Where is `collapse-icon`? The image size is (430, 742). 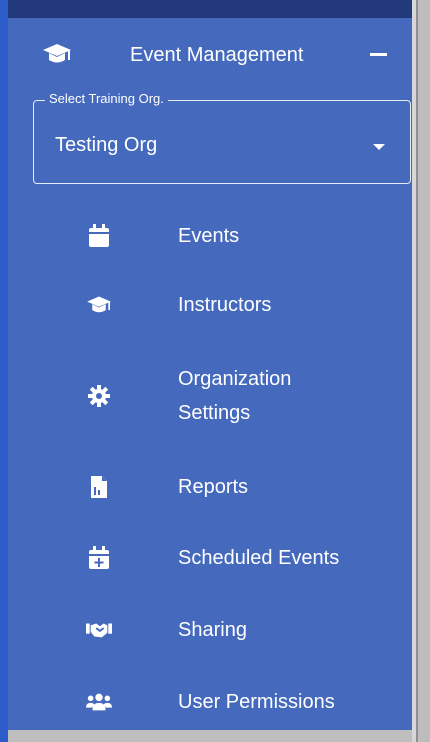 collapse-icon is located at coordinates (378, 54).